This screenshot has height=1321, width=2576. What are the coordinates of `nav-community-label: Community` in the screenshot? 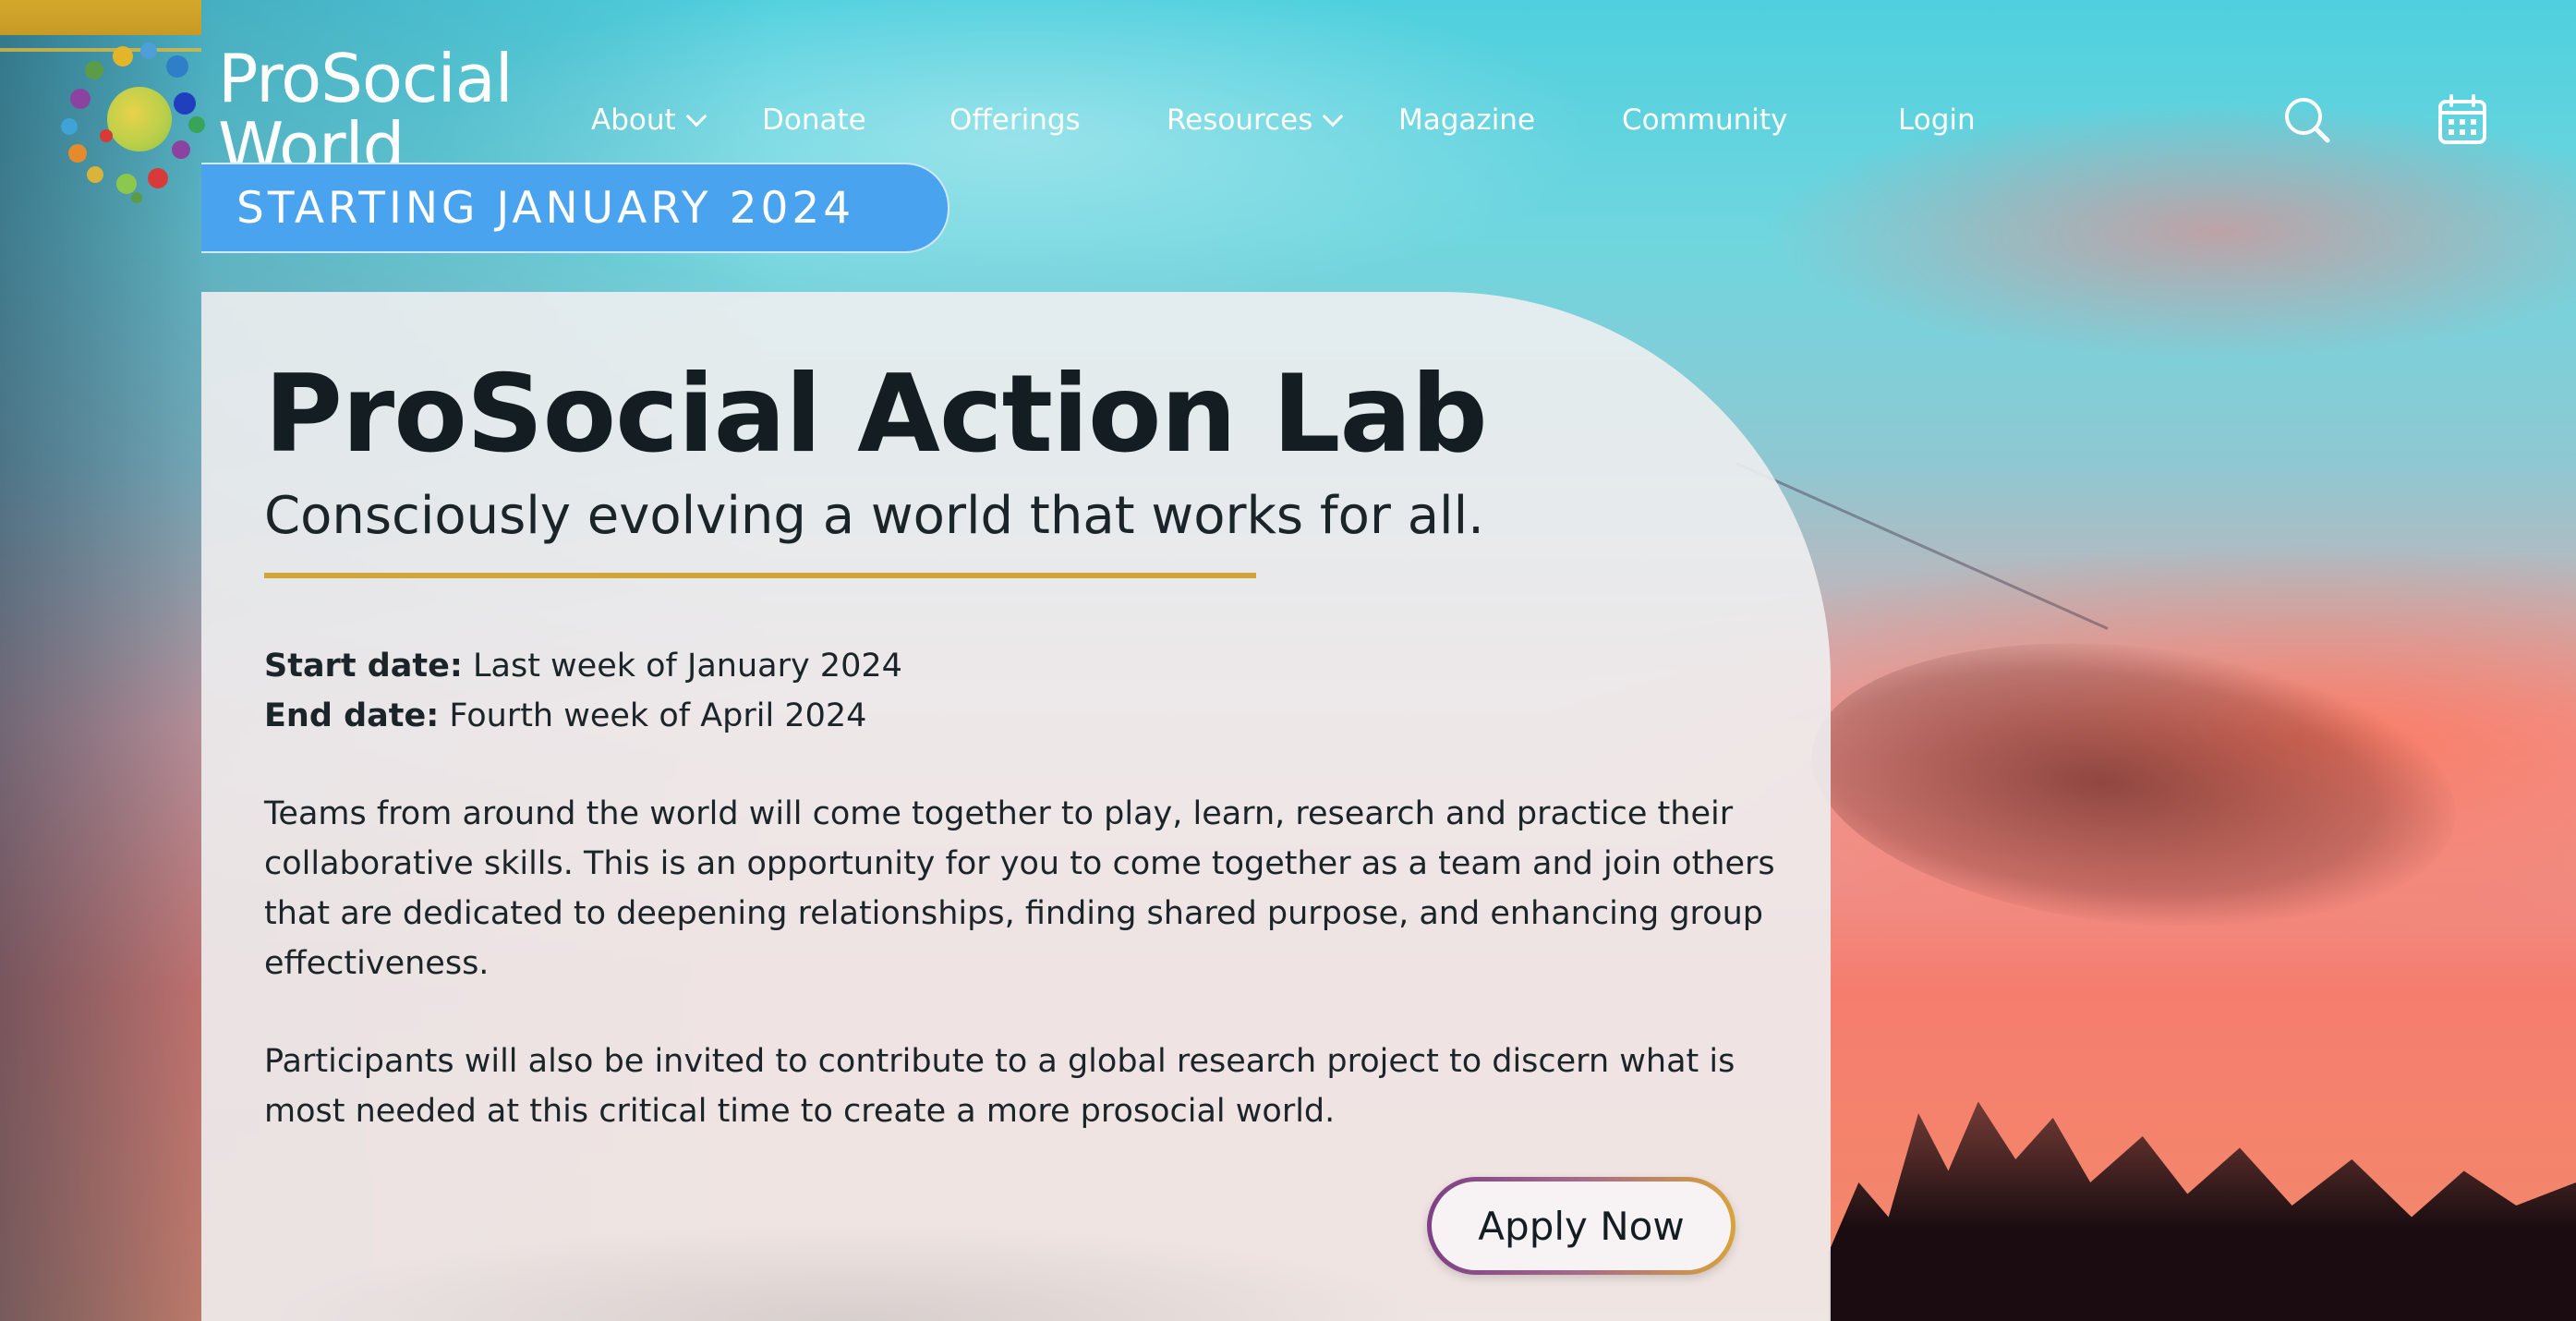 It's located at (1705, 120).